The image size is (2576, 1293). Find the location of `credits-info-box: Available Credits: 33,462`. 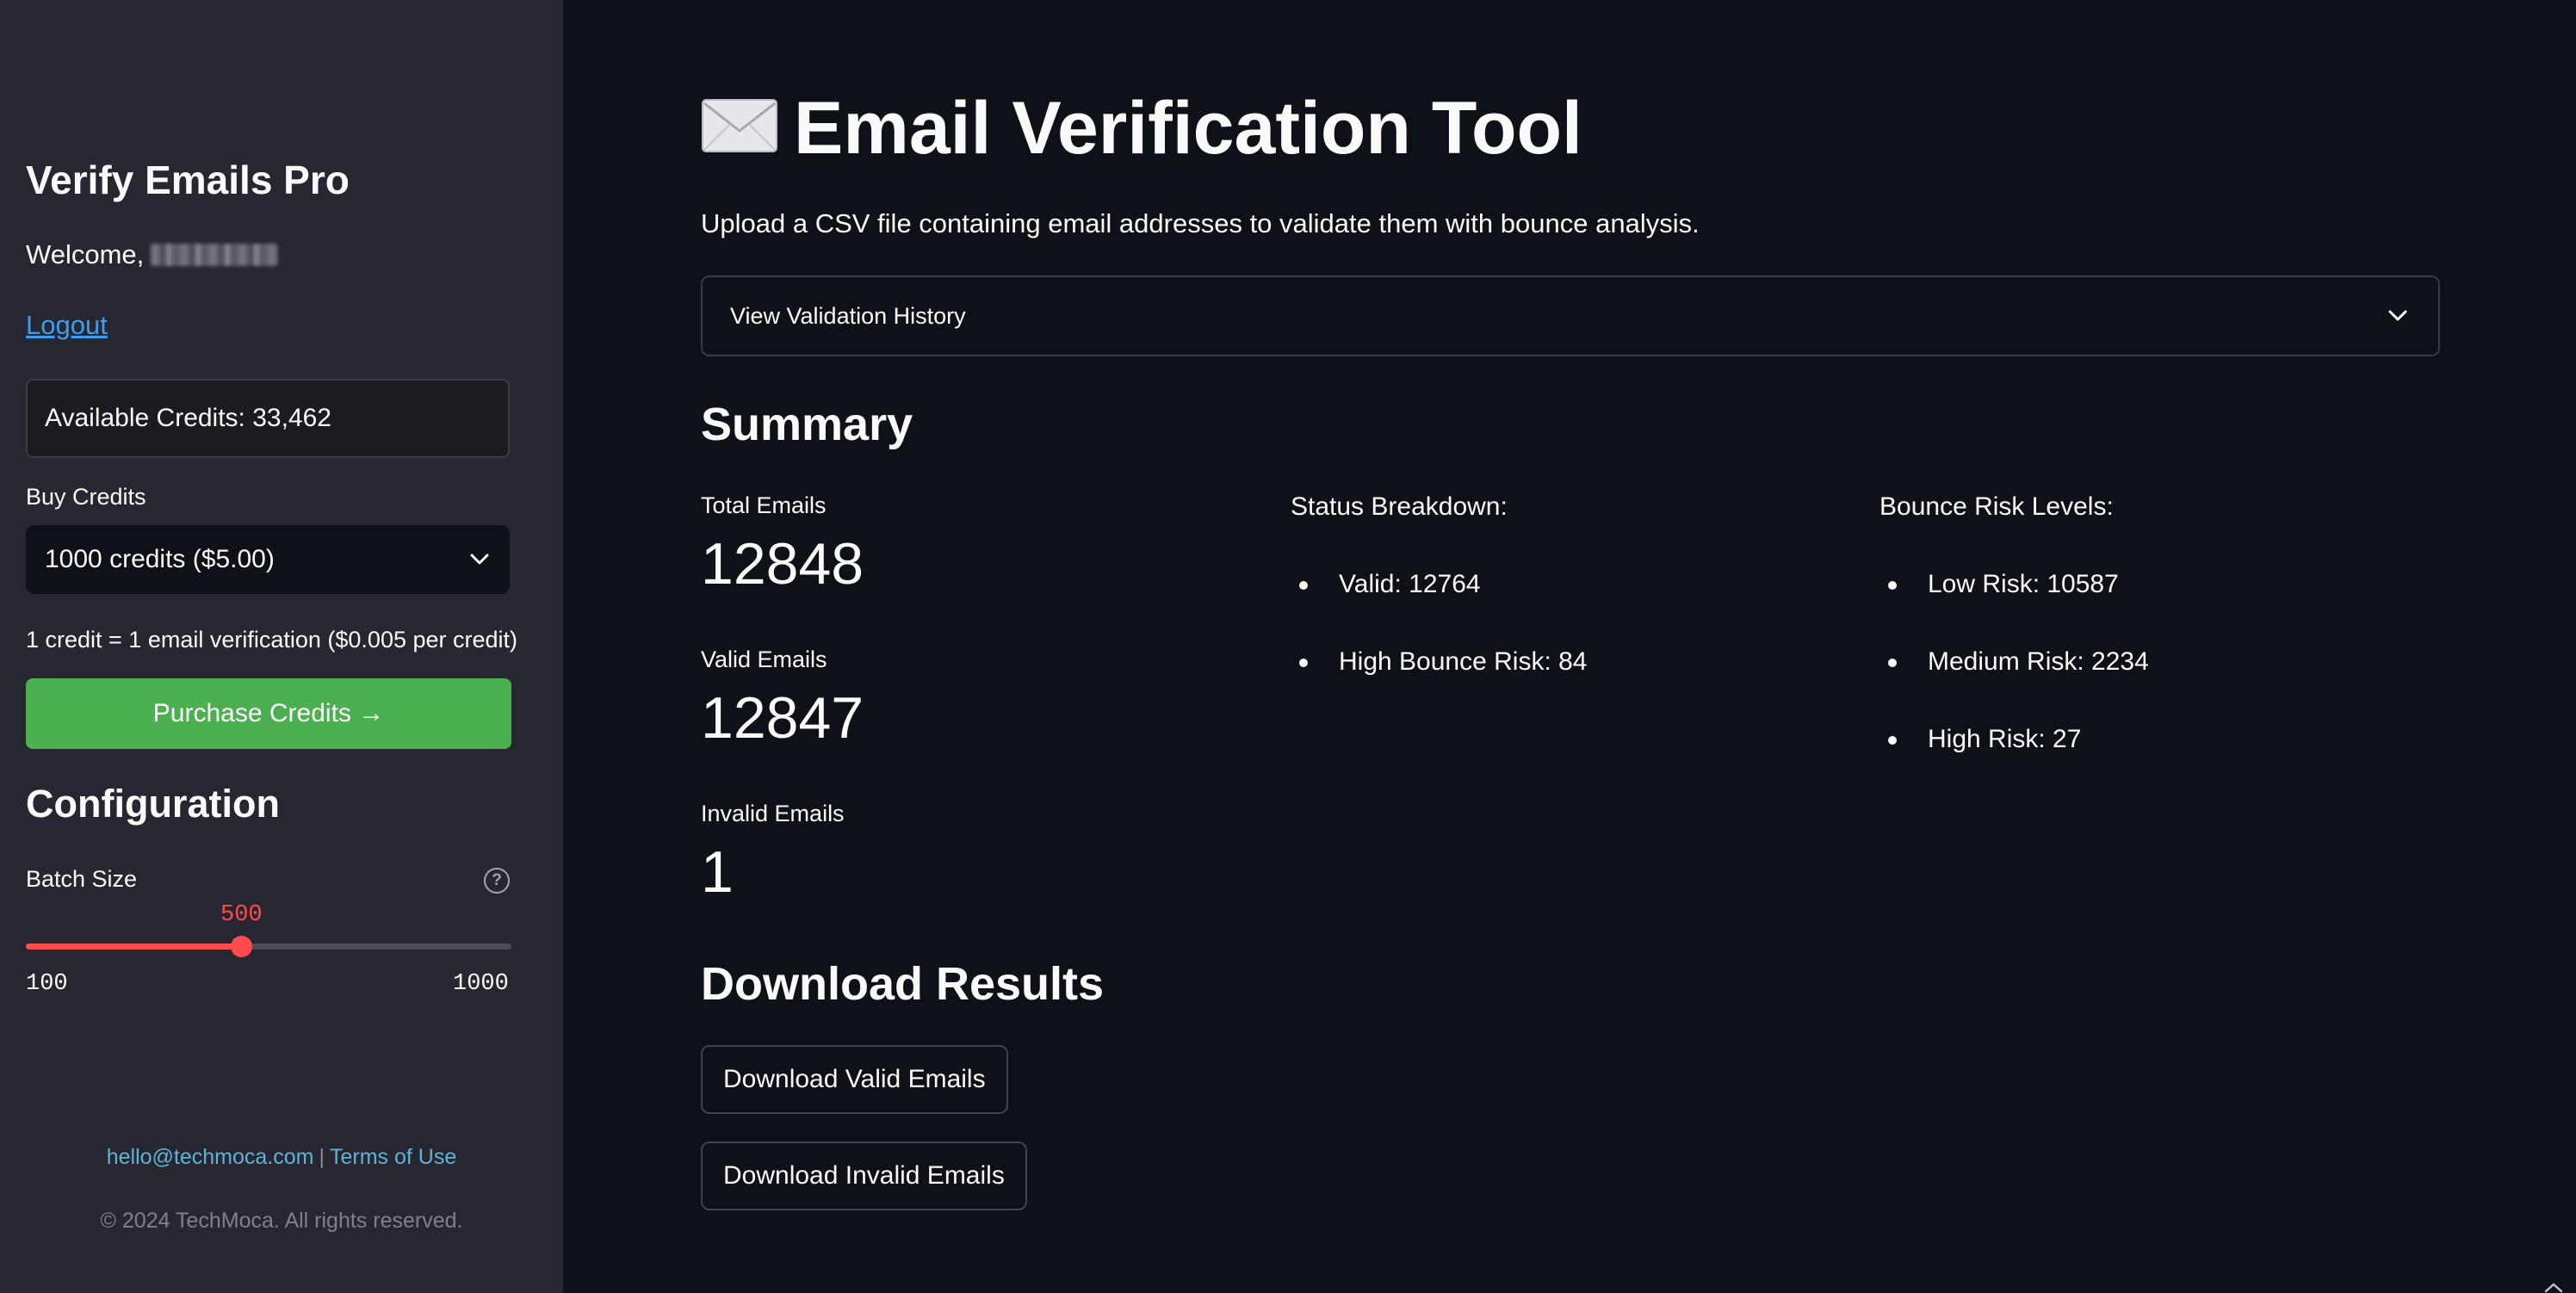

credits-info-box: Available Credits: 33,462 is located at coordinates (268, 418).